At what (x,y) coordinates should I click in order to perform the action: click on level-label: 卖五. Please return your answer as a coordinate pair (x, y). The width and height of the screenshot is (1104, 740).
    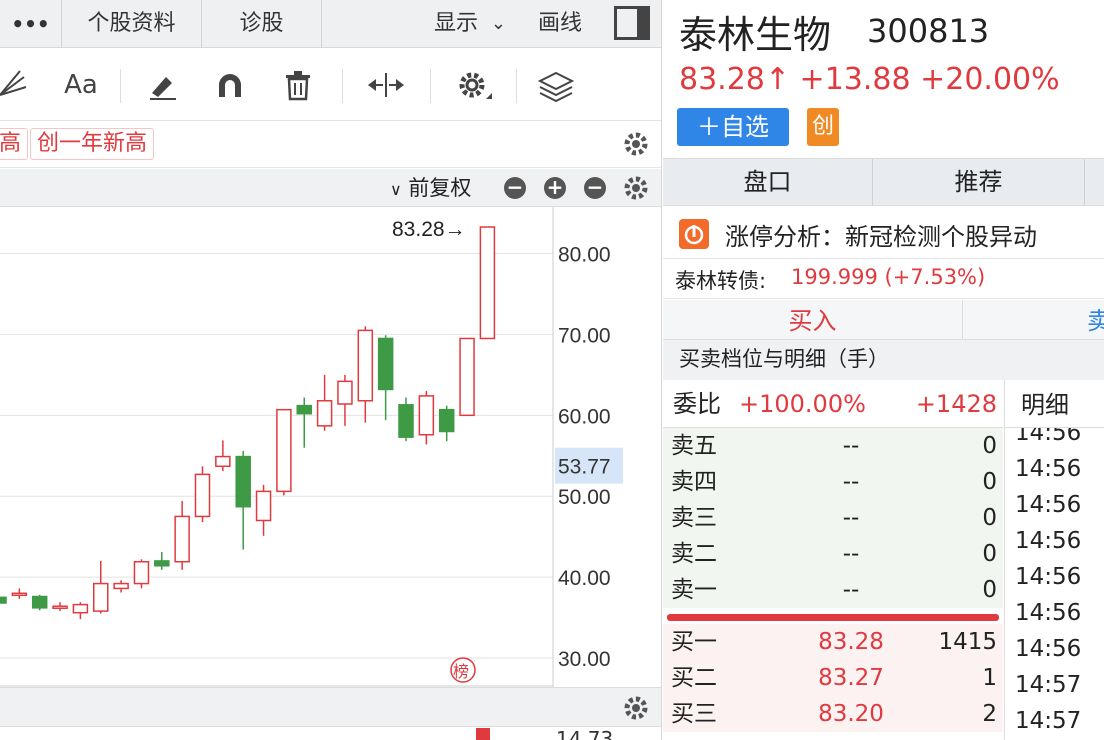
    Looking at the image, I should click on (694, 446).